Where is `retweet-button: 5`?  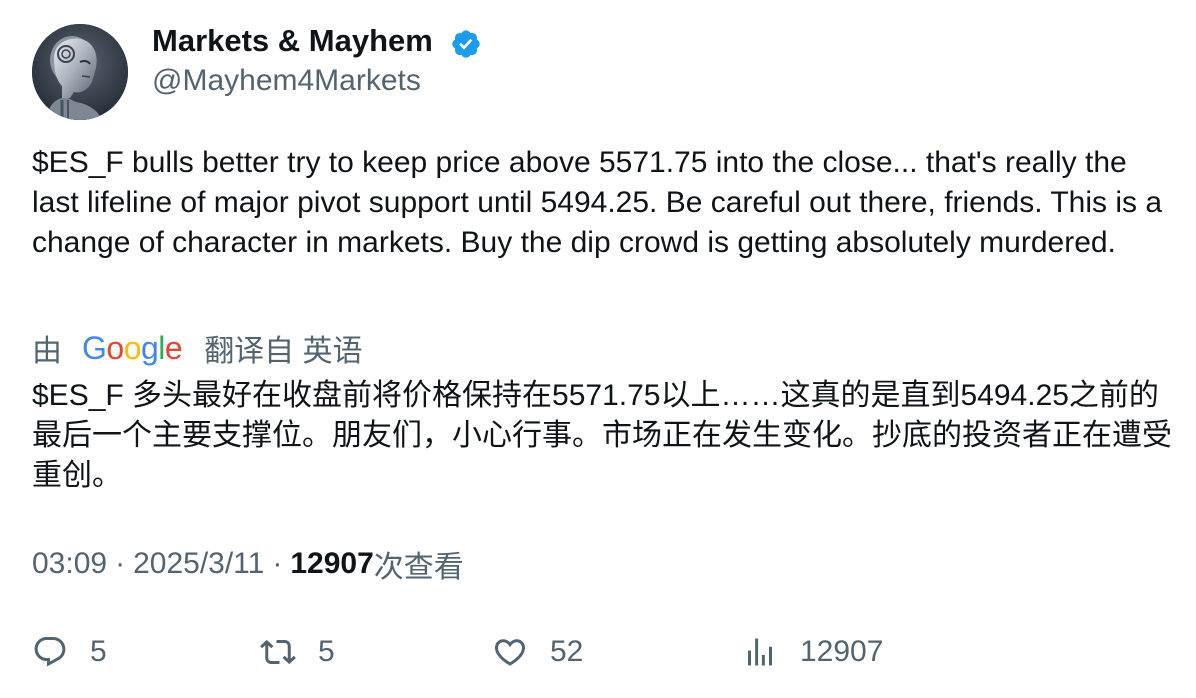 retweet-button: 5 is located at coordinates (297, 652).